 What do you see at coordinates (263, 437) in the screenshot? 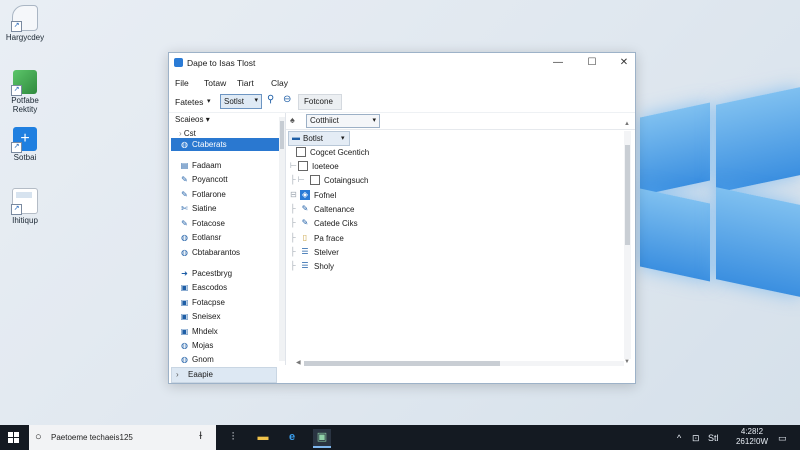
I see `file-explorer-icon: ▬` at bounding box center [263, 437].